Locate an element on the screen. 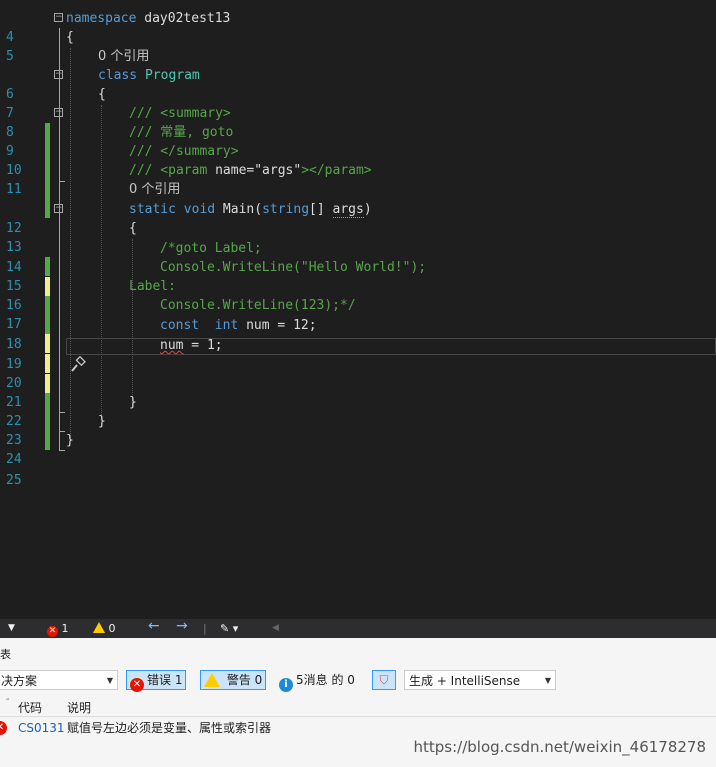  errors-filter-button: ✕ 错误 1 is located at coordinates (156, 681).